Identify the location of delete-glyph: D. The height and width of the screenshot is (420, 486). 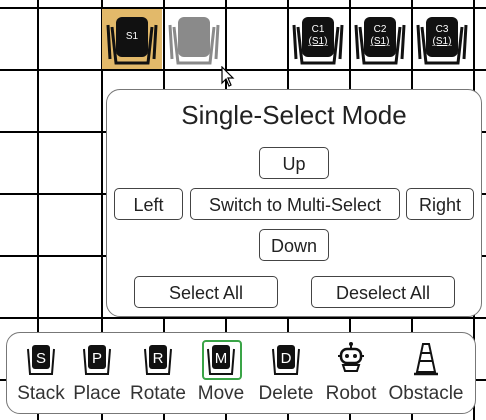
(286, 358).